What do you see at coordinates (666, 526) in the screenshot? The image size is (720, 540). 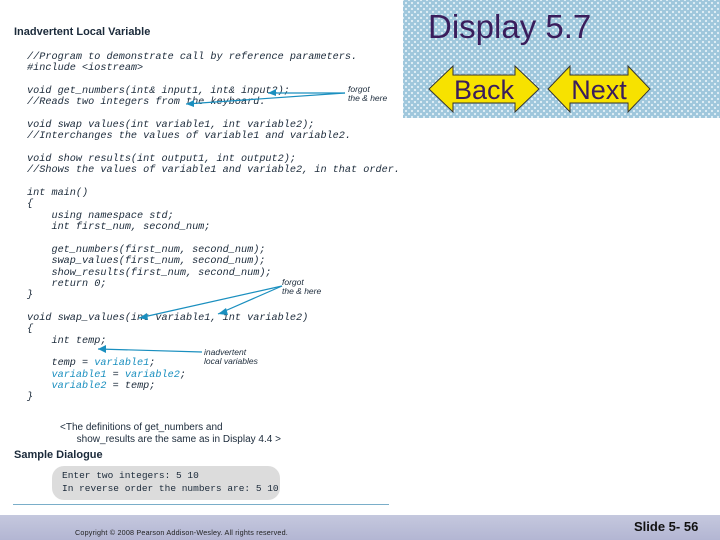 I see `slide-number: Slide 5- 56` at bounding box center [666, 526].